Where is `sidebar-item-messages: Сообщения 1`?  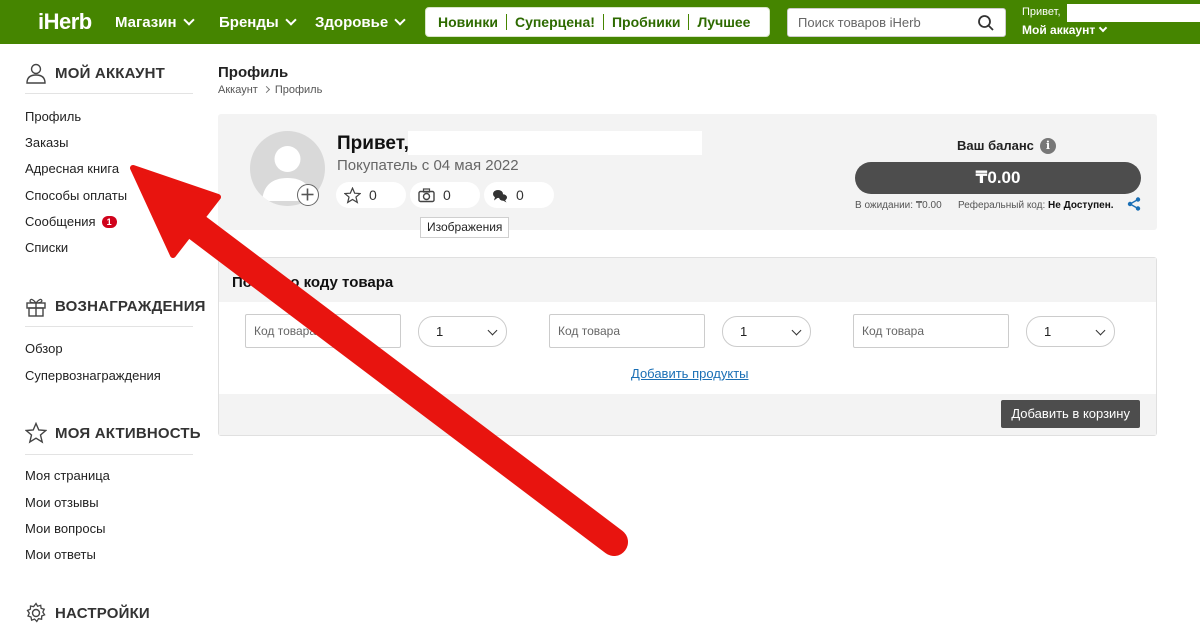 sidebar-item-messages: Сообщения 1 is located at coordinates (71, 221).